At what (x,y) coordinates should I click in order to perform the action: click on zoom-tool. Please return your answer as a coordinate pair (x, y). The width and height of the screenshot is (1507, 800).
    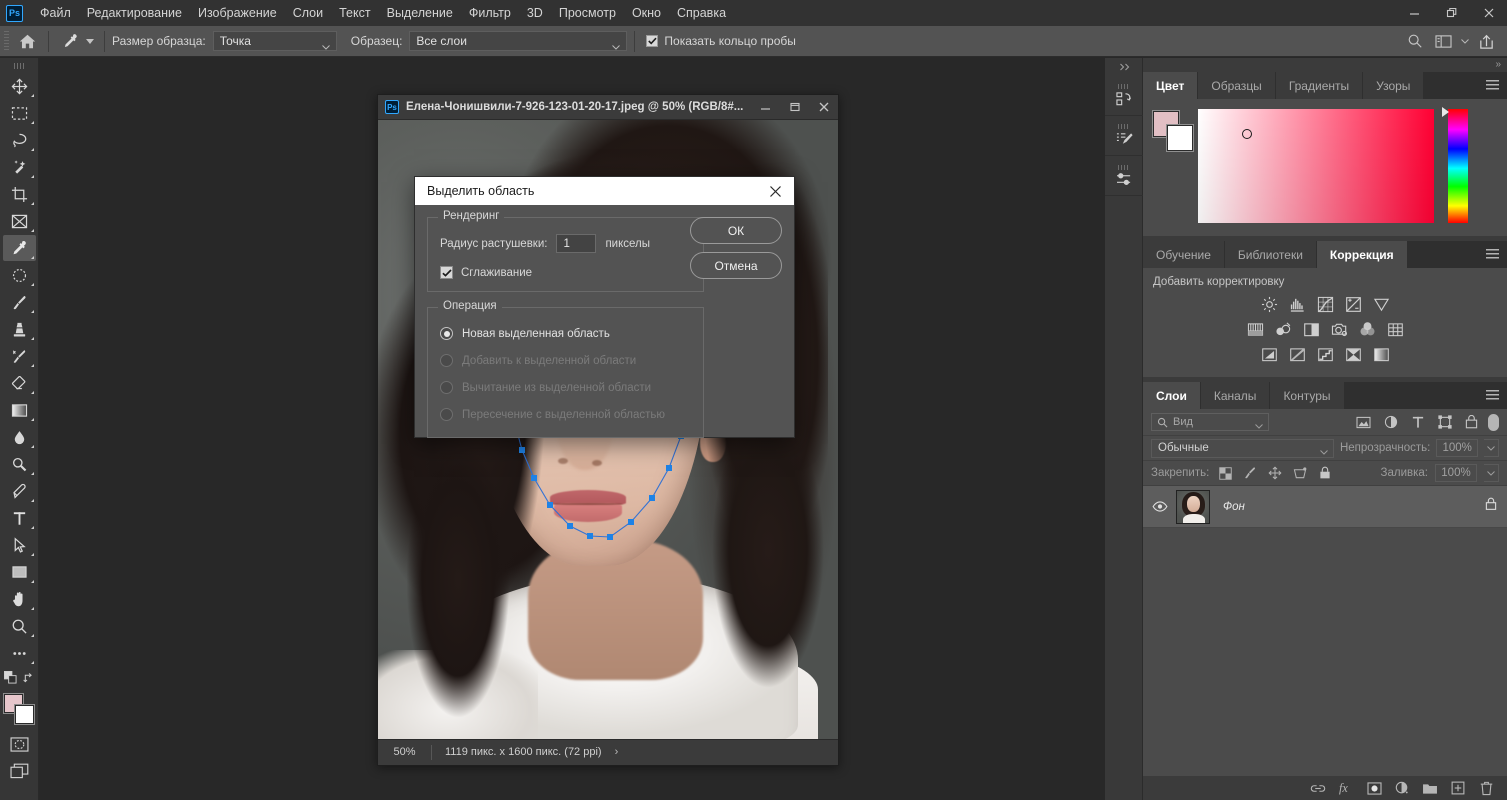
    Looking at the image, I should click on (19, 626).